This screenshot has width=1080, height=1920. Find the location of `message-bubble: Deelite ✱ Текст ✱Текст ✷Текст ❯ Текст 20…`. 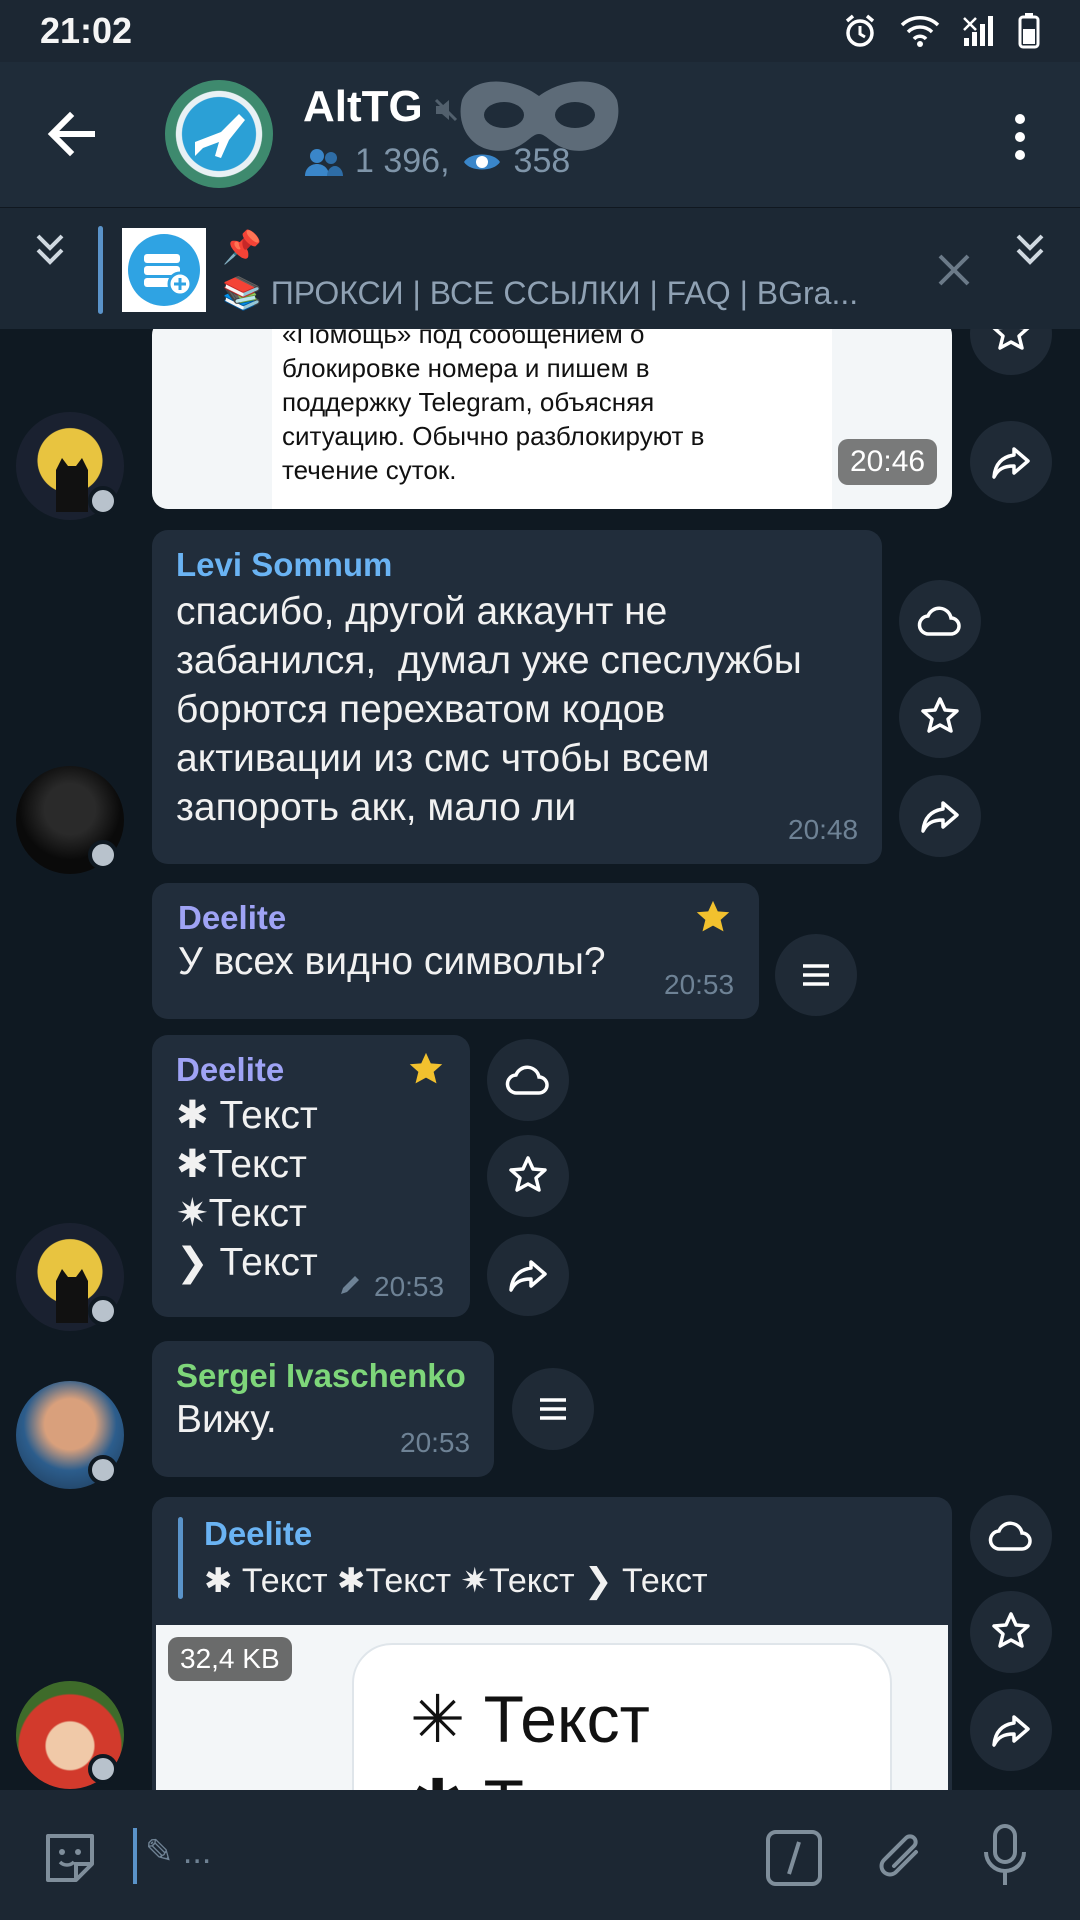

message-bubble: Deelite ✱ Текст ✱Текст ✷Текст ❯ Текст 20… is located at coordinates (311, 1176).